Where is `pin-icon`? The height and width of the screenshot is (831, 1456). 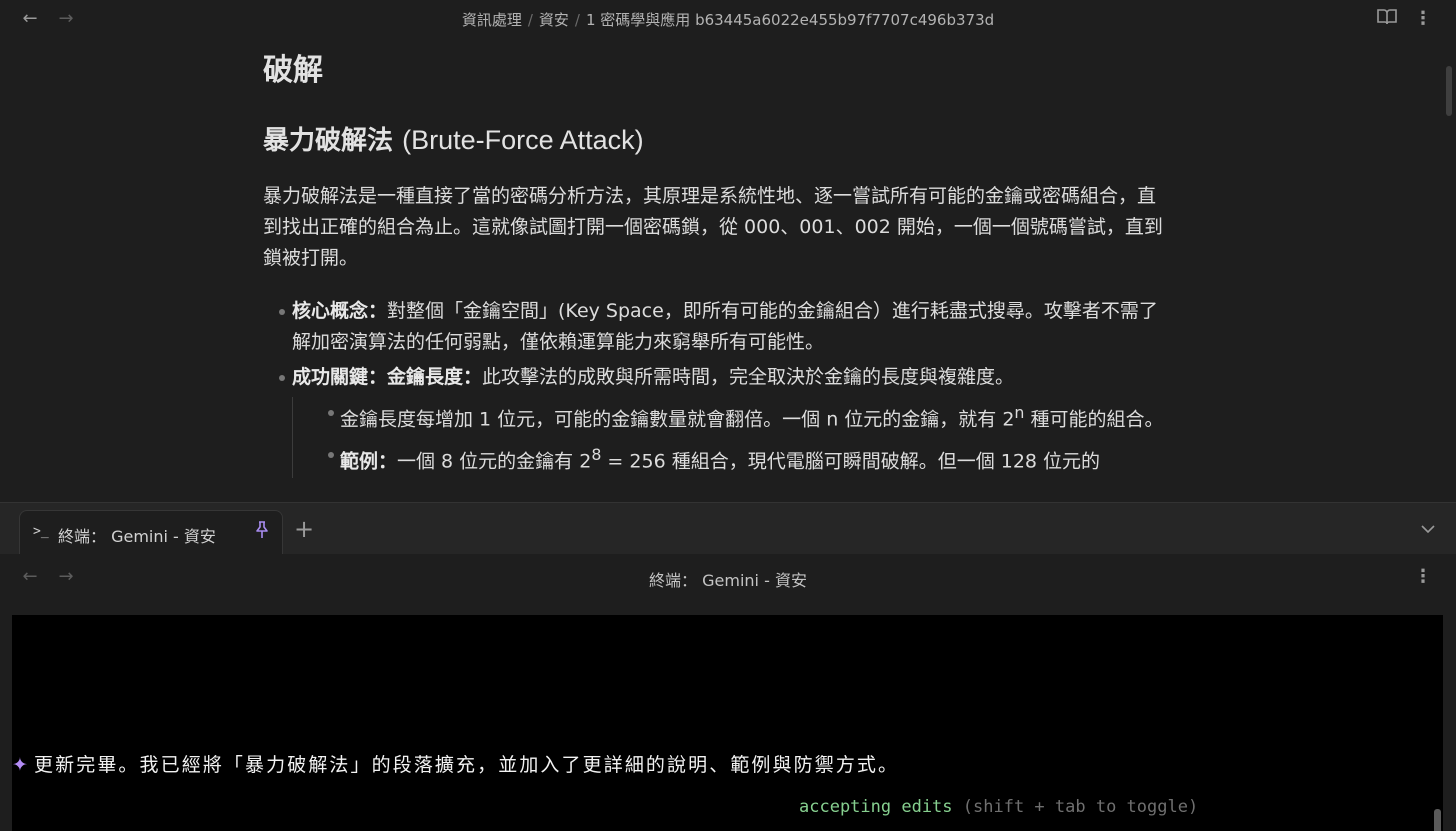 pin-icon is located at coordinates (262, 532).